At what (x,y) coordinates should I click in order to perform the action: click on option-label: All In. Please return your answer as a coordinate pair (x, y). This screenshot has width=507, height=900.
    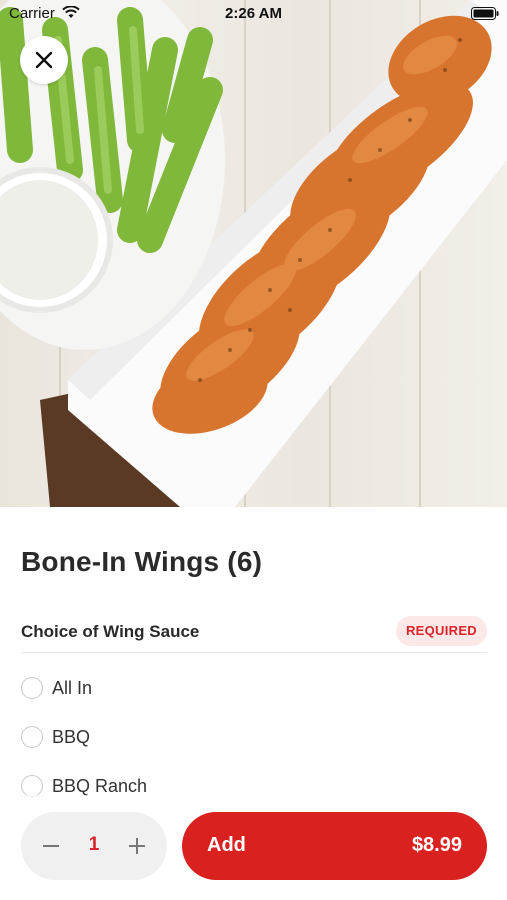
    Looking at the image, I should click on (72, 688).